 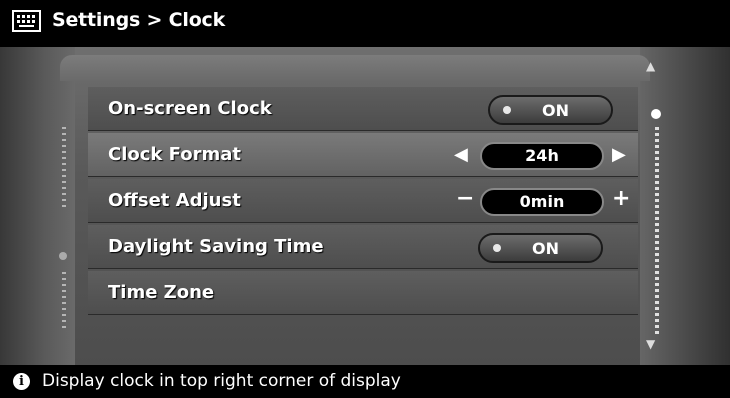 What do you see at coordinates (650, 66) in the screenshot?
I see `scroll-up-arrow-icon: ▲` at bounding box center [650, 66].